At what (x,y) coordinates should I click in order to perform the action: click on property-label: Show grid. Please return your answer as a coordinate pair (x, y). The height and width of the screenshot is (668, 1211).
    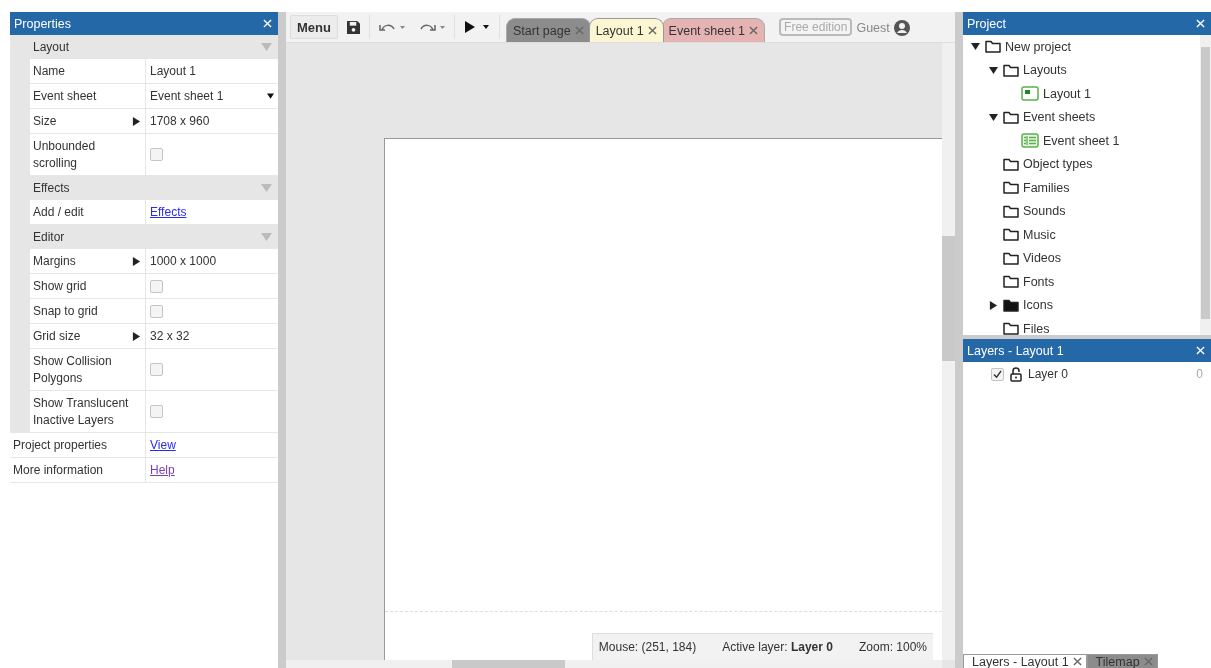
    Looking at the image, I should click on (60, 286).